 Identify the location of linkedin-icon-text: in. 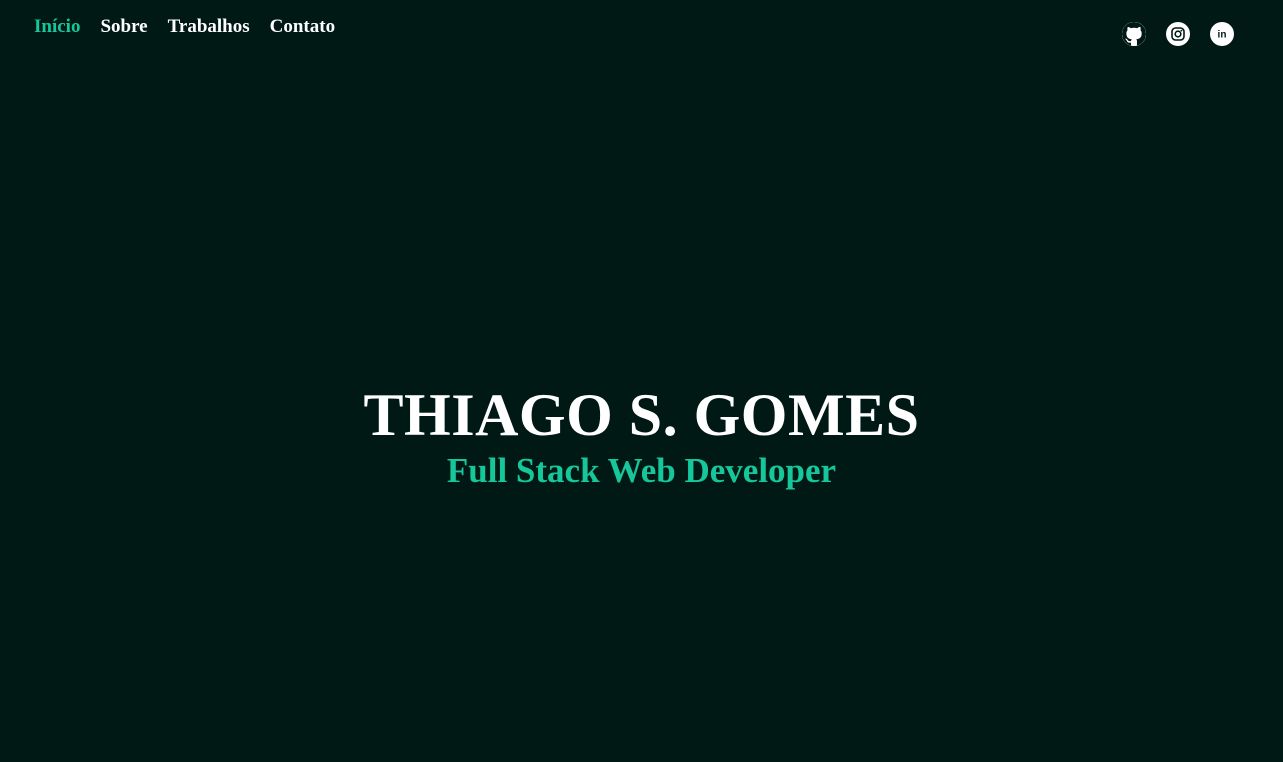
(1222, 35).